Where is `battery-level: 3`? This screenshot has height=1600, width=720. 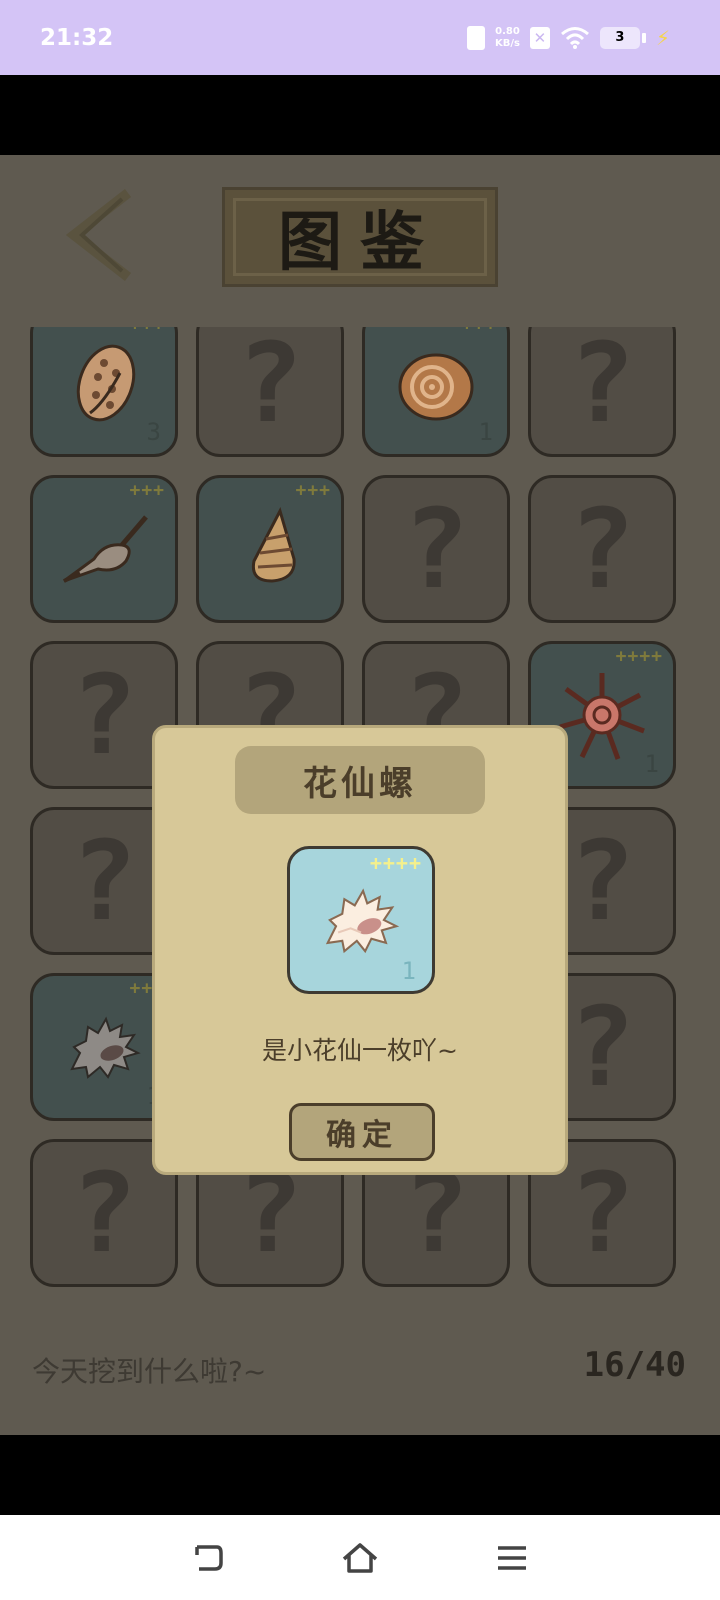 battery-level: 3 is located at coordinates (619, 37).